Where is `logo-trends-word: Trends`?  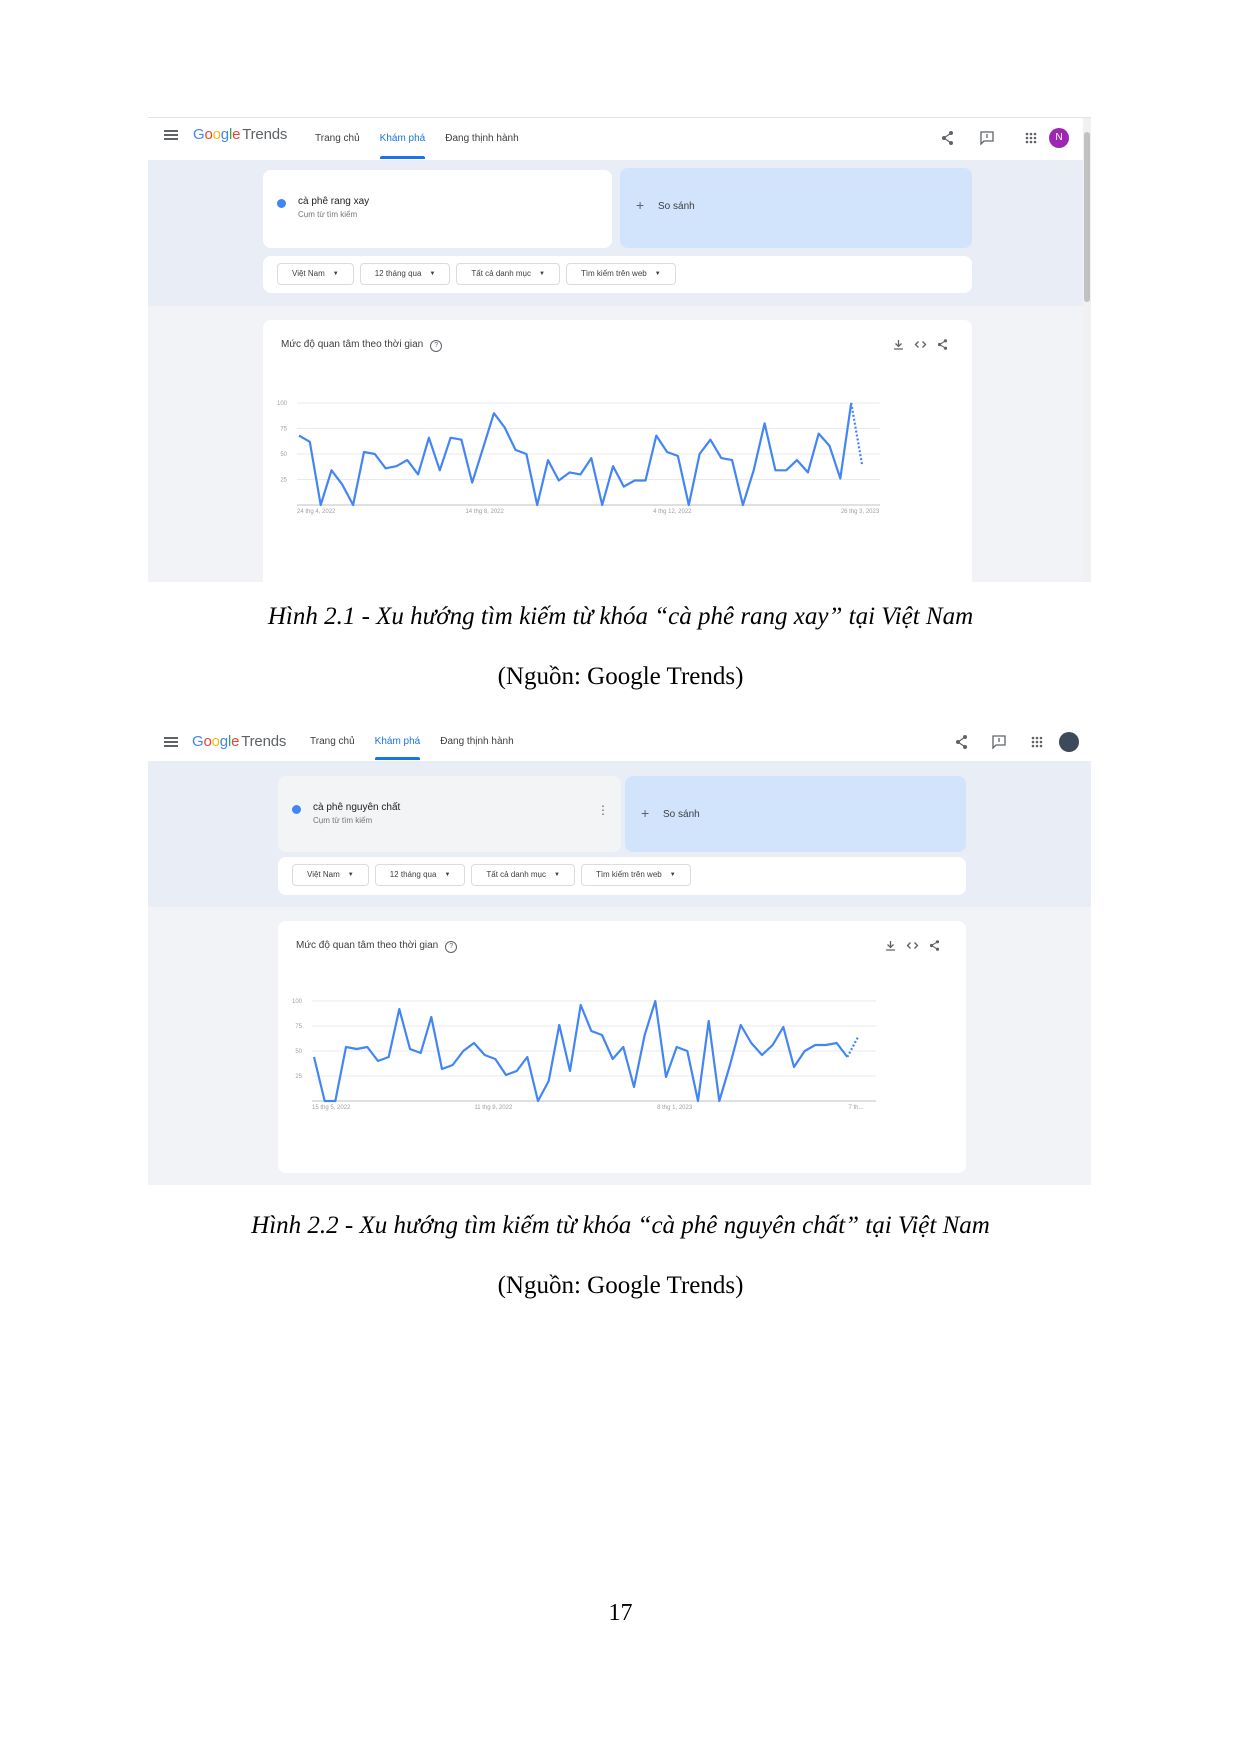 logo-trends-word: Trends is located at coordinates (265, 134).